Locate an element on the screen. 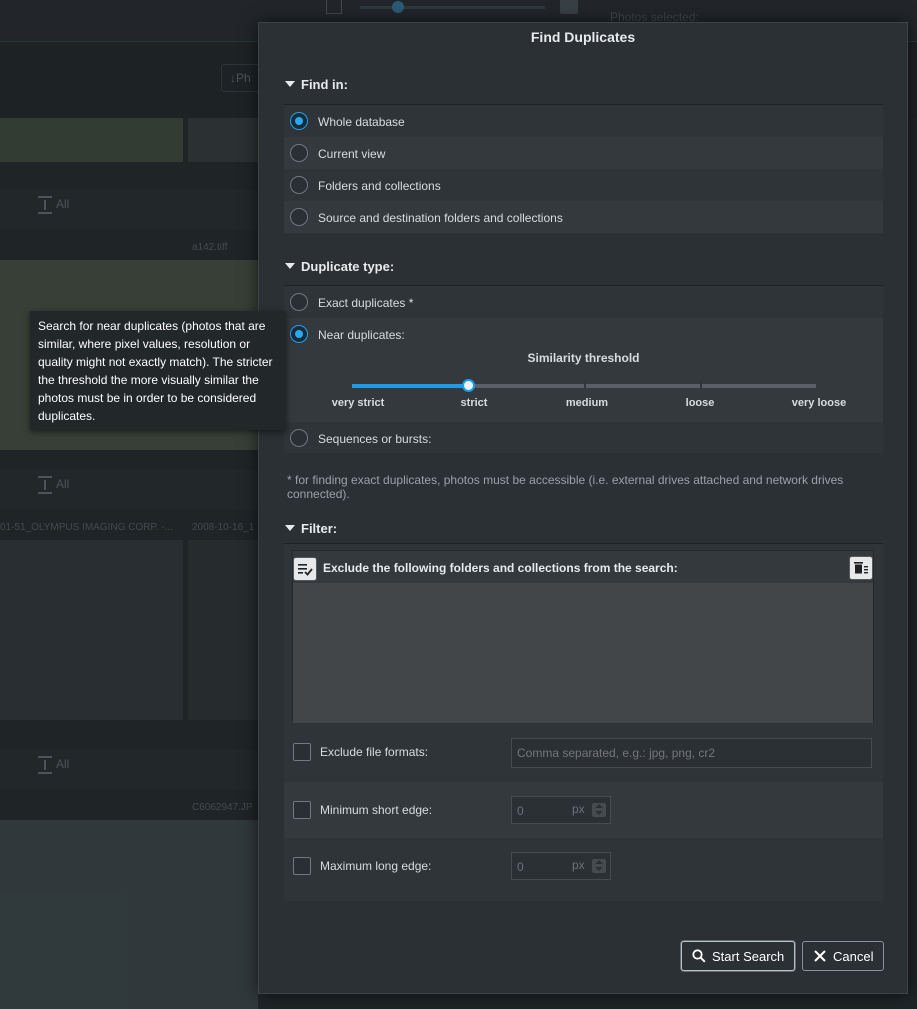 The width and height of the screenshot is (917, 1009). minimum-short-edge-checkbox is located at coordinates (302, 810).